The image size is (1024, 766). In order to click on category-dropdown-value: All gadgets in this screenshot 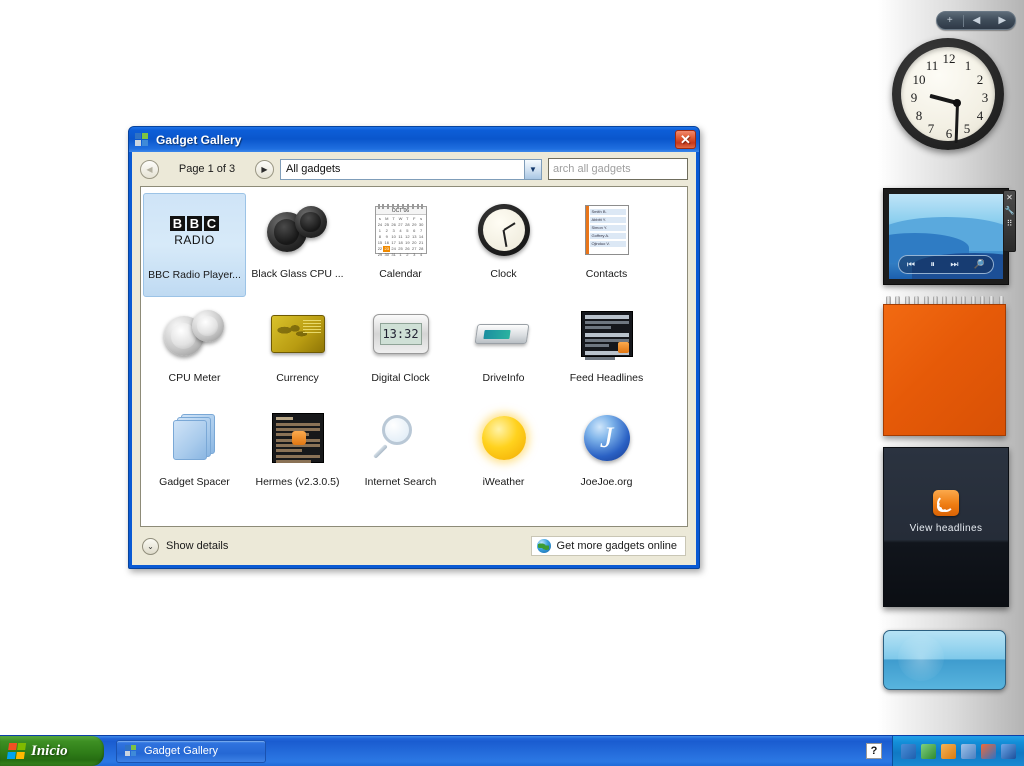, I will do `click(313, 169)`.